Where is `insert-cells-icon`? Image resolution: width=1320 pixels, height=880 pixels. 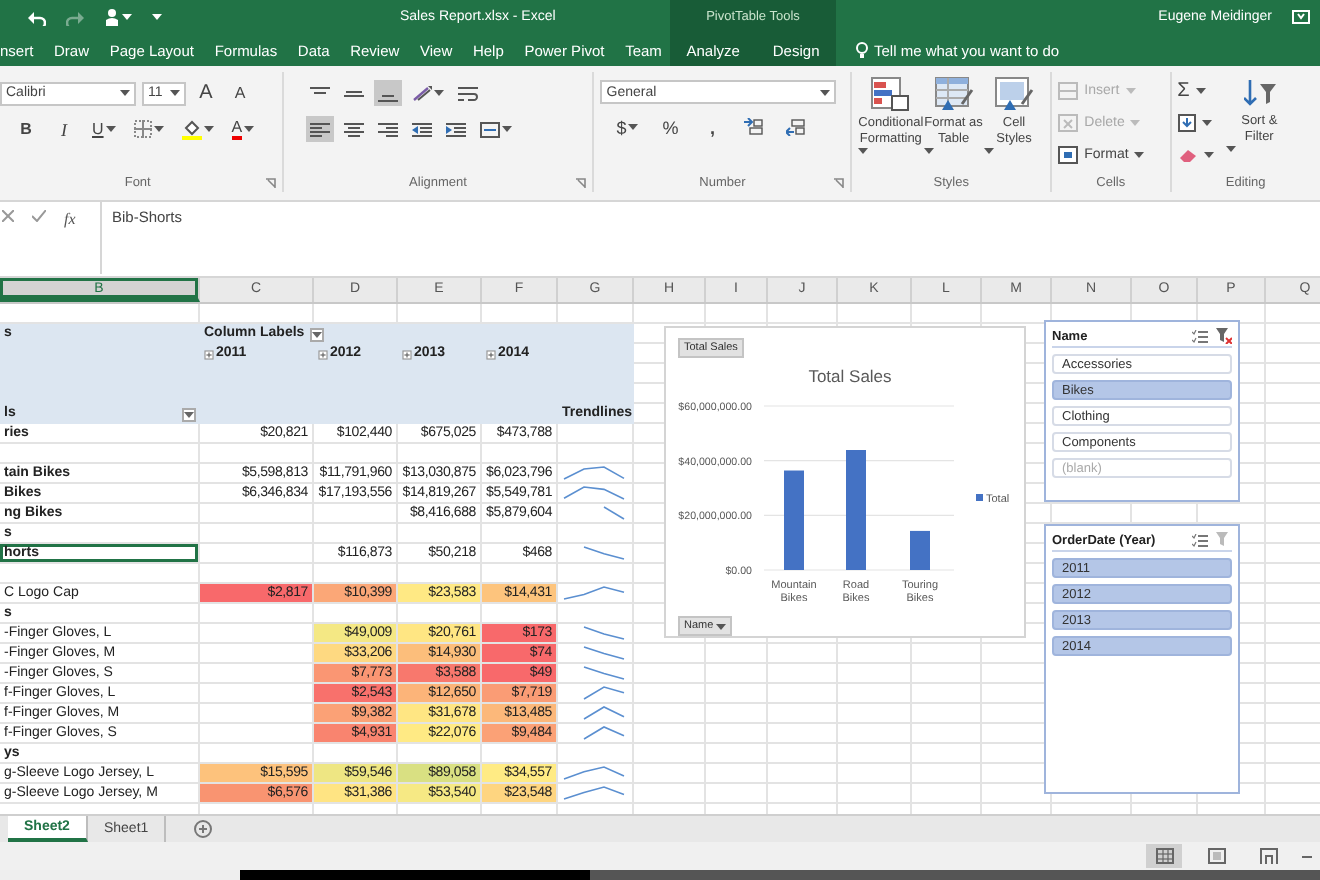 insert-cells-icon is located at coordinates (1068, 91).